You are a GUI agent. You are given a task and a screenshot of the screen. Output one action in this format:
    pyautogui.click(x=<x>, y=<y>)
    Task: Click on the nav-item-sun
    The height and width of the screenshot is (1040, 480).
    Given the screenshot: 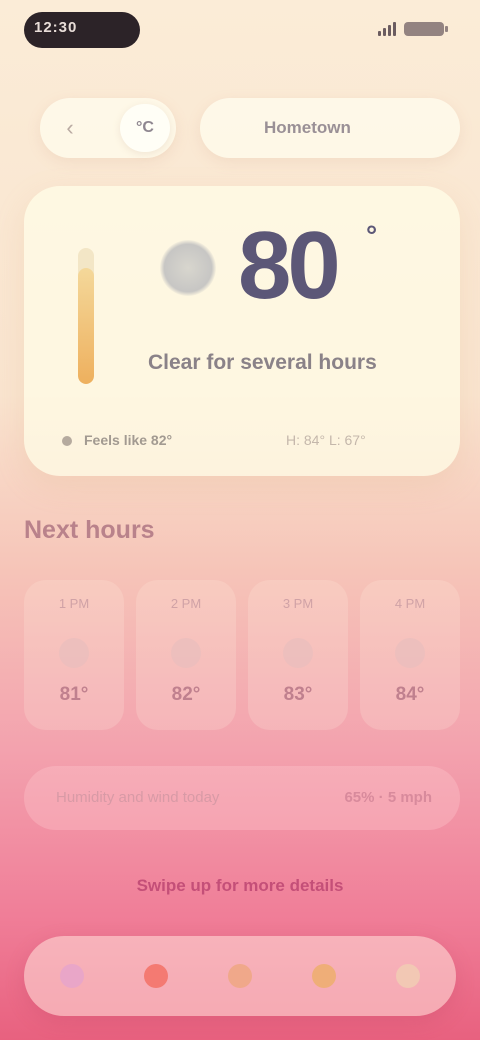 What is the action you would take?
    pyautogui.click(x=324, y=976)
    